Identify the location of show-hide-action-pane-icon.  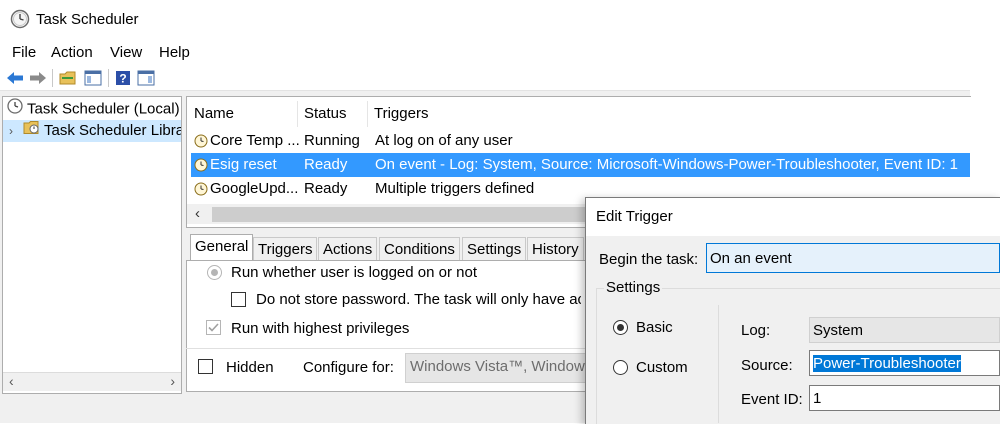
(146, 78).